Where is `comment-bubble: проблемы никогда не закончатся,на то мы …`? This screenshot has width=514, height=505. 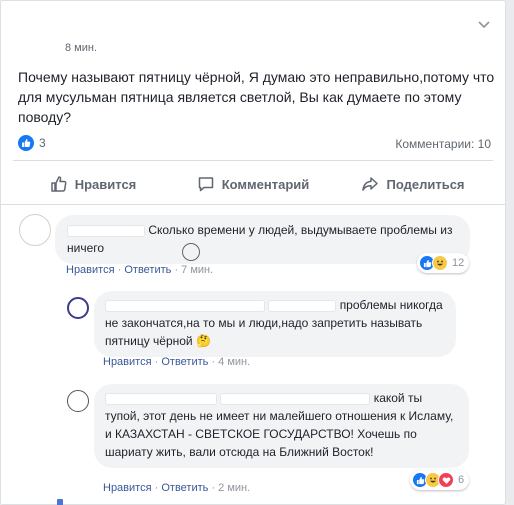 comment-bubble: проблемы никогда не закончатся,на то мы … is located at coordinates (275, 324).